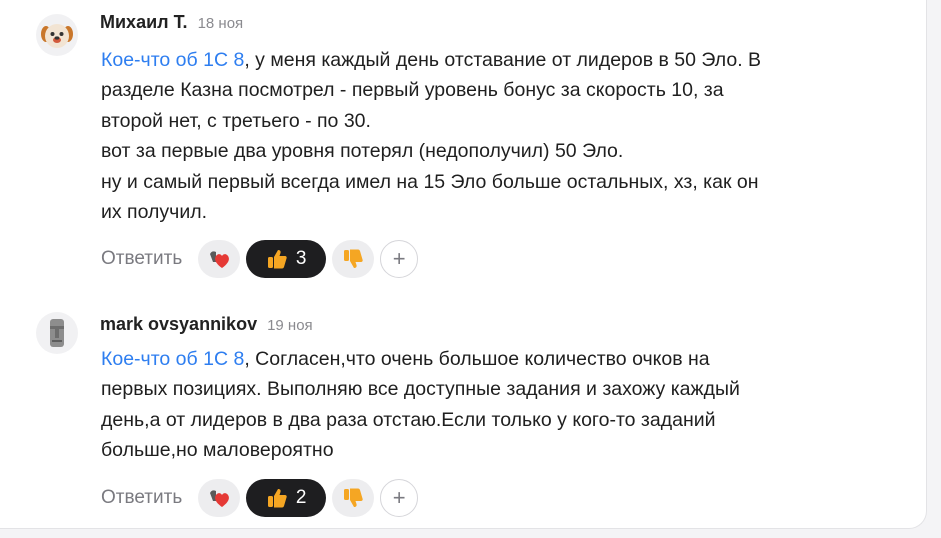 Image resolution: width=941 pixels, height=538 pixels. Describe the element at coordinates (301, 497) in the screenshot. I see `like-count: 2` at that location.